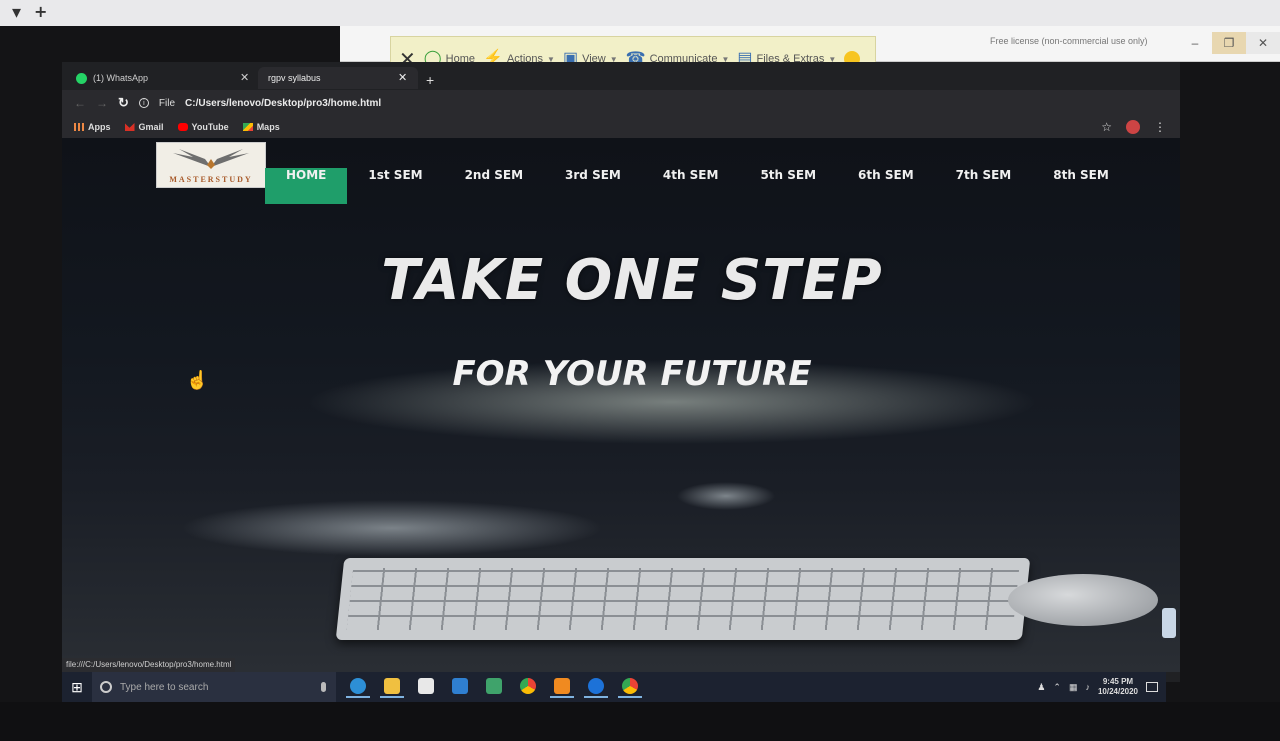  What do you see at coordinates (593, 186) in the screenshot?
I see `nav-3rd-sem: 3rd SEM` at bounding box center [593, 186].